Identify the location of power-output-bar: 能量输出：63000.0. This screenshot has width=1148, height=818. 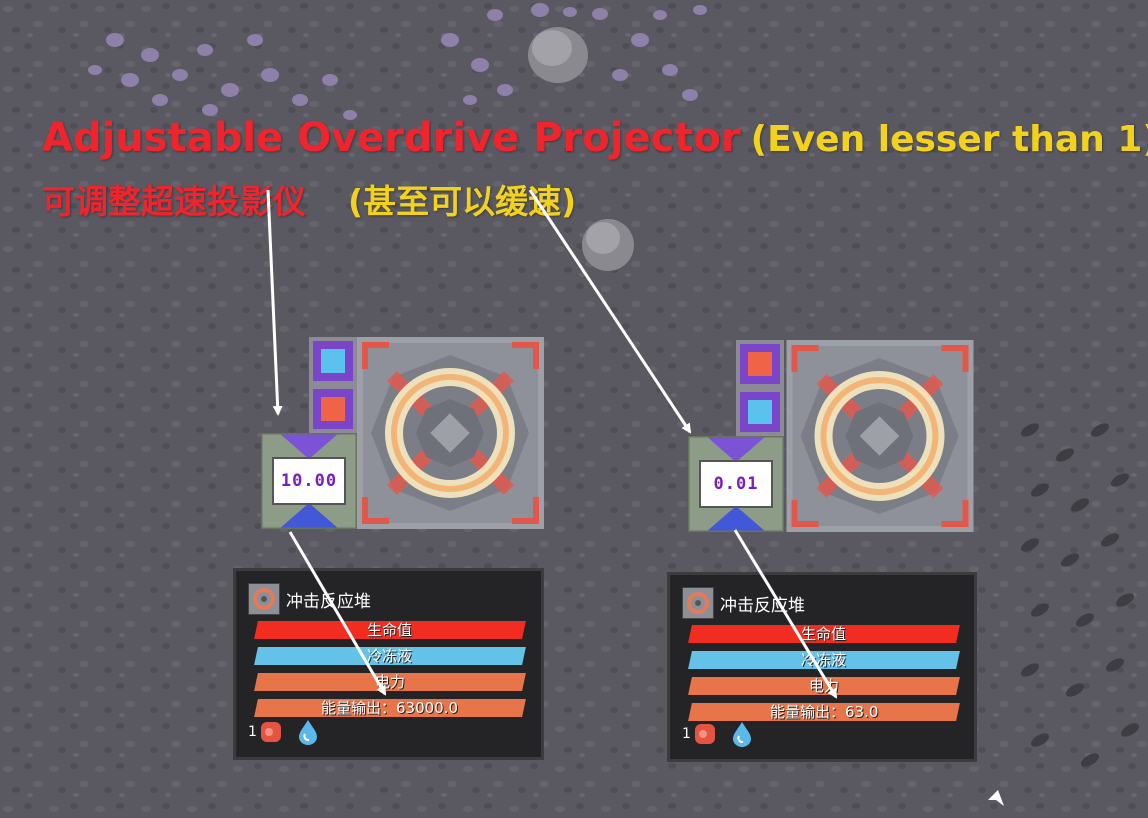
(390, 708).